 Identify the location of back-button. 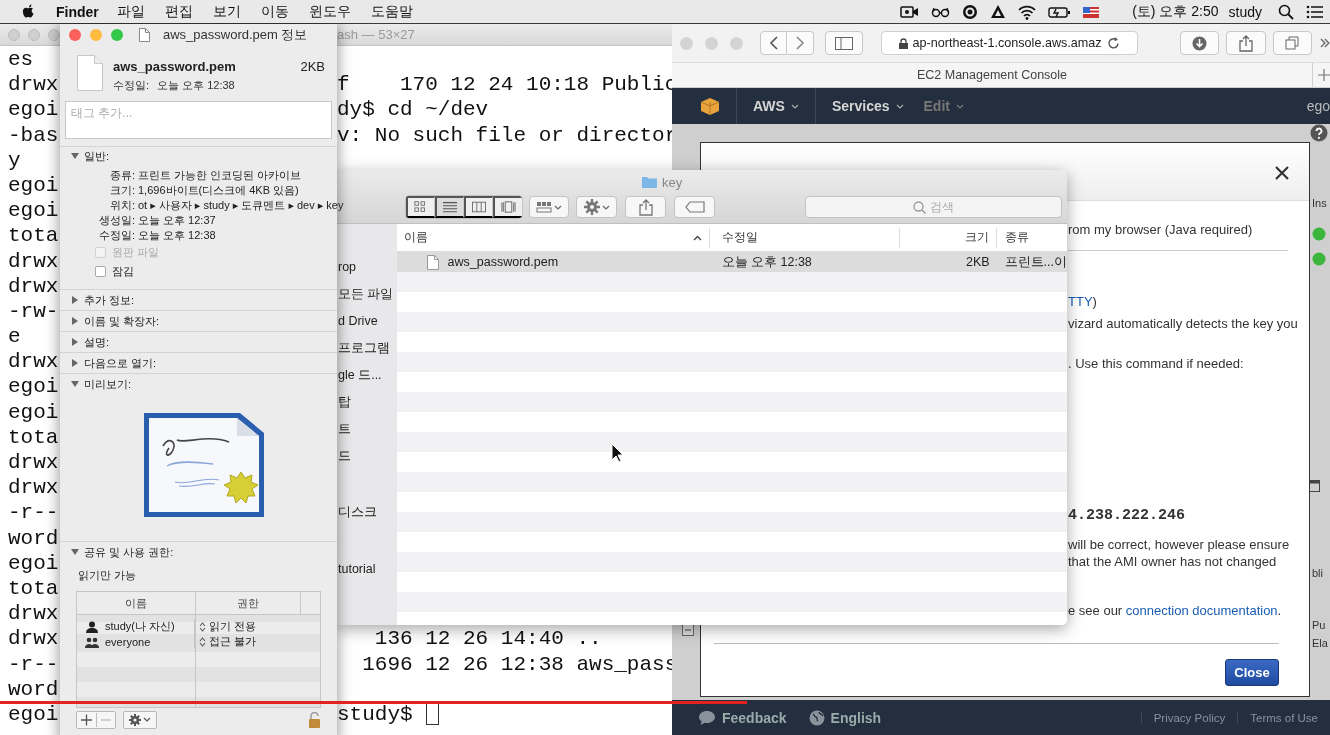
(773, 43).